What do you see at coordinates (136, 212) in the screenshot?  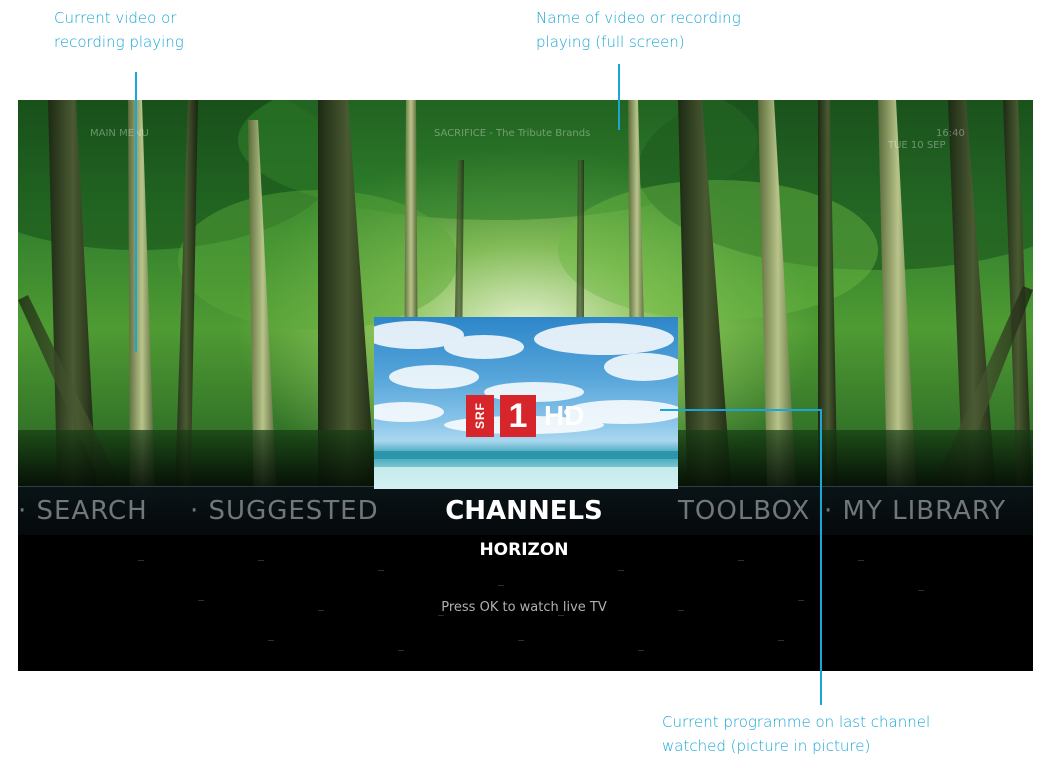 I see `callout-line-current-video` at bounding box center [136, 212].